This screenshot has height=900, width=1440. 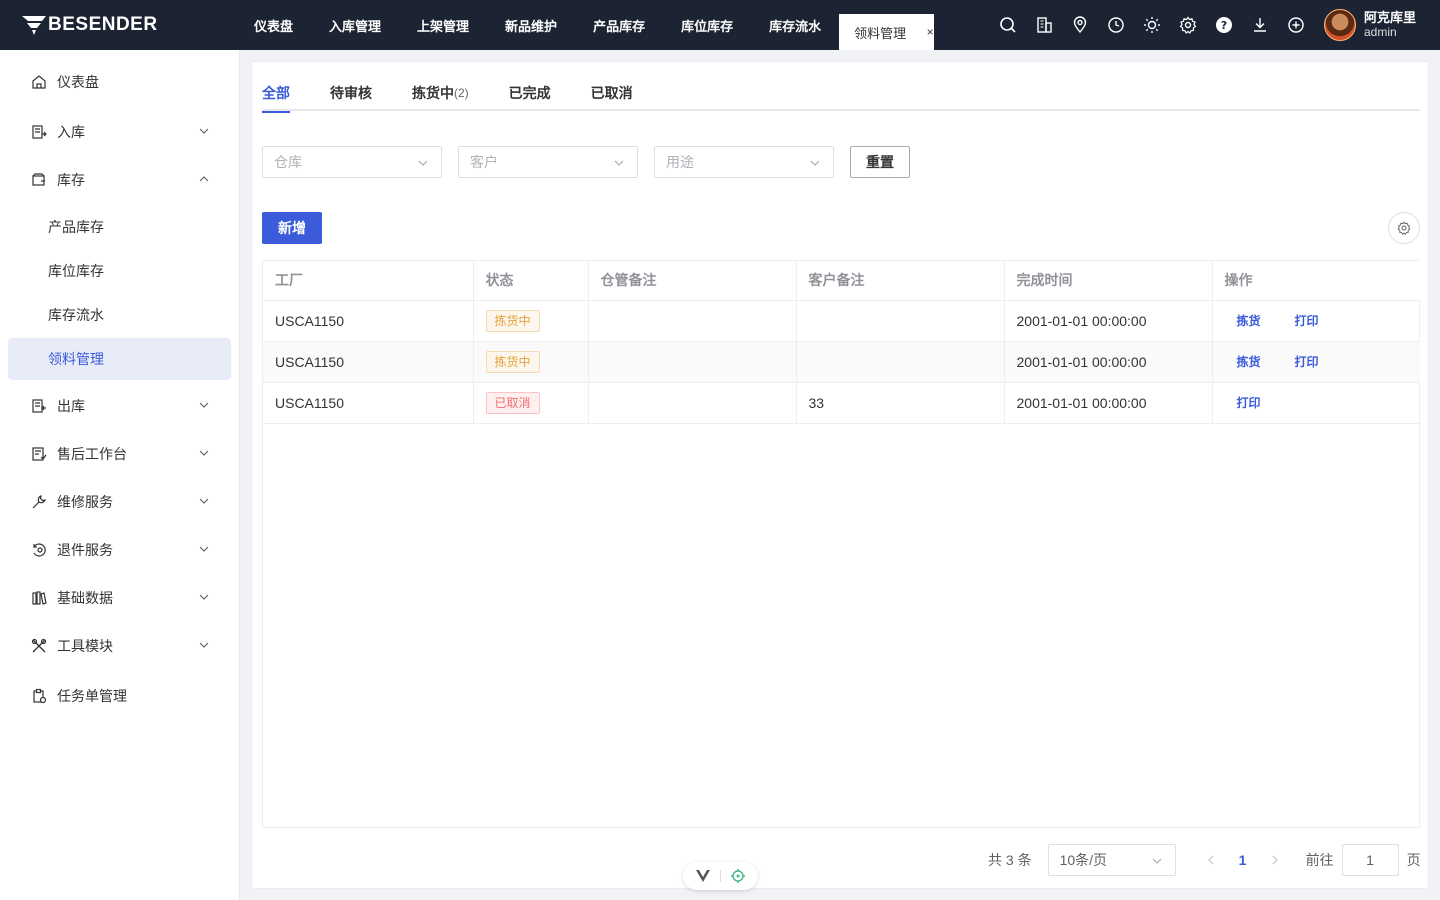 What do you see at coordinates (1340, 25) in the screenshot?
I see `avatar` at bounding box center [1340, 25].